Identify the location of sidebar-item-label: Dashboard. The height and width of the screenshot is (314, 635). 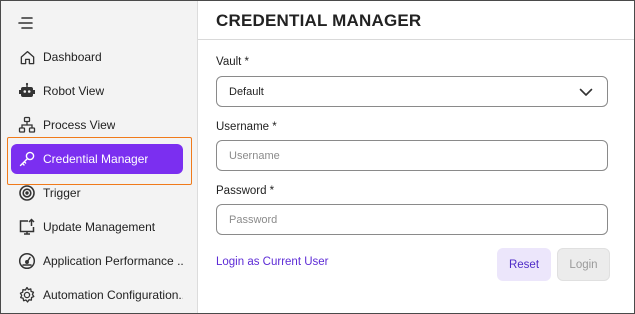
(72, 57).